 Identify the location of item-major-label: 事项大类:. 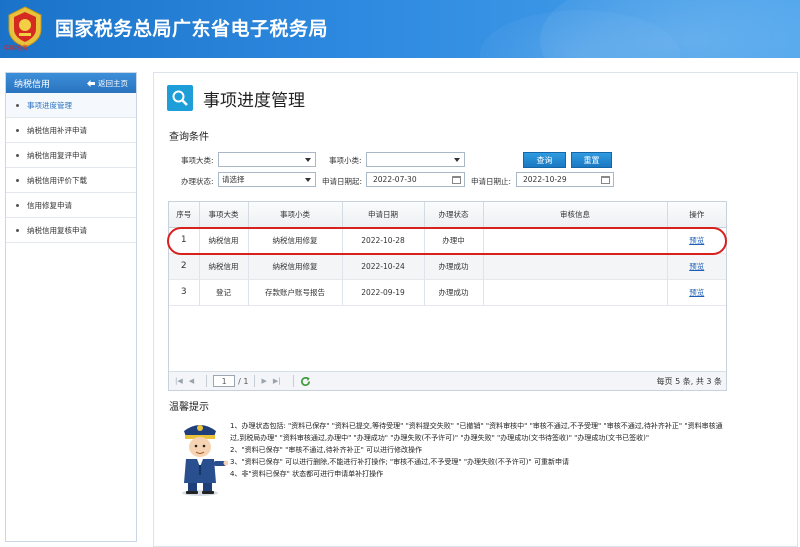
(197, 160).